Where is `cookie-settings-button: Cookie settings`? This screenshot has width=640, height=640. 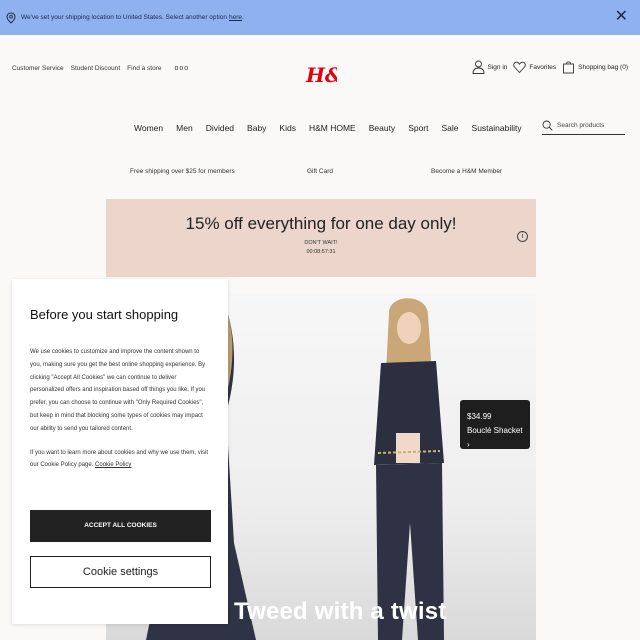 cookie-settings-button: Cookie settings is located at coordinates (120, 572).